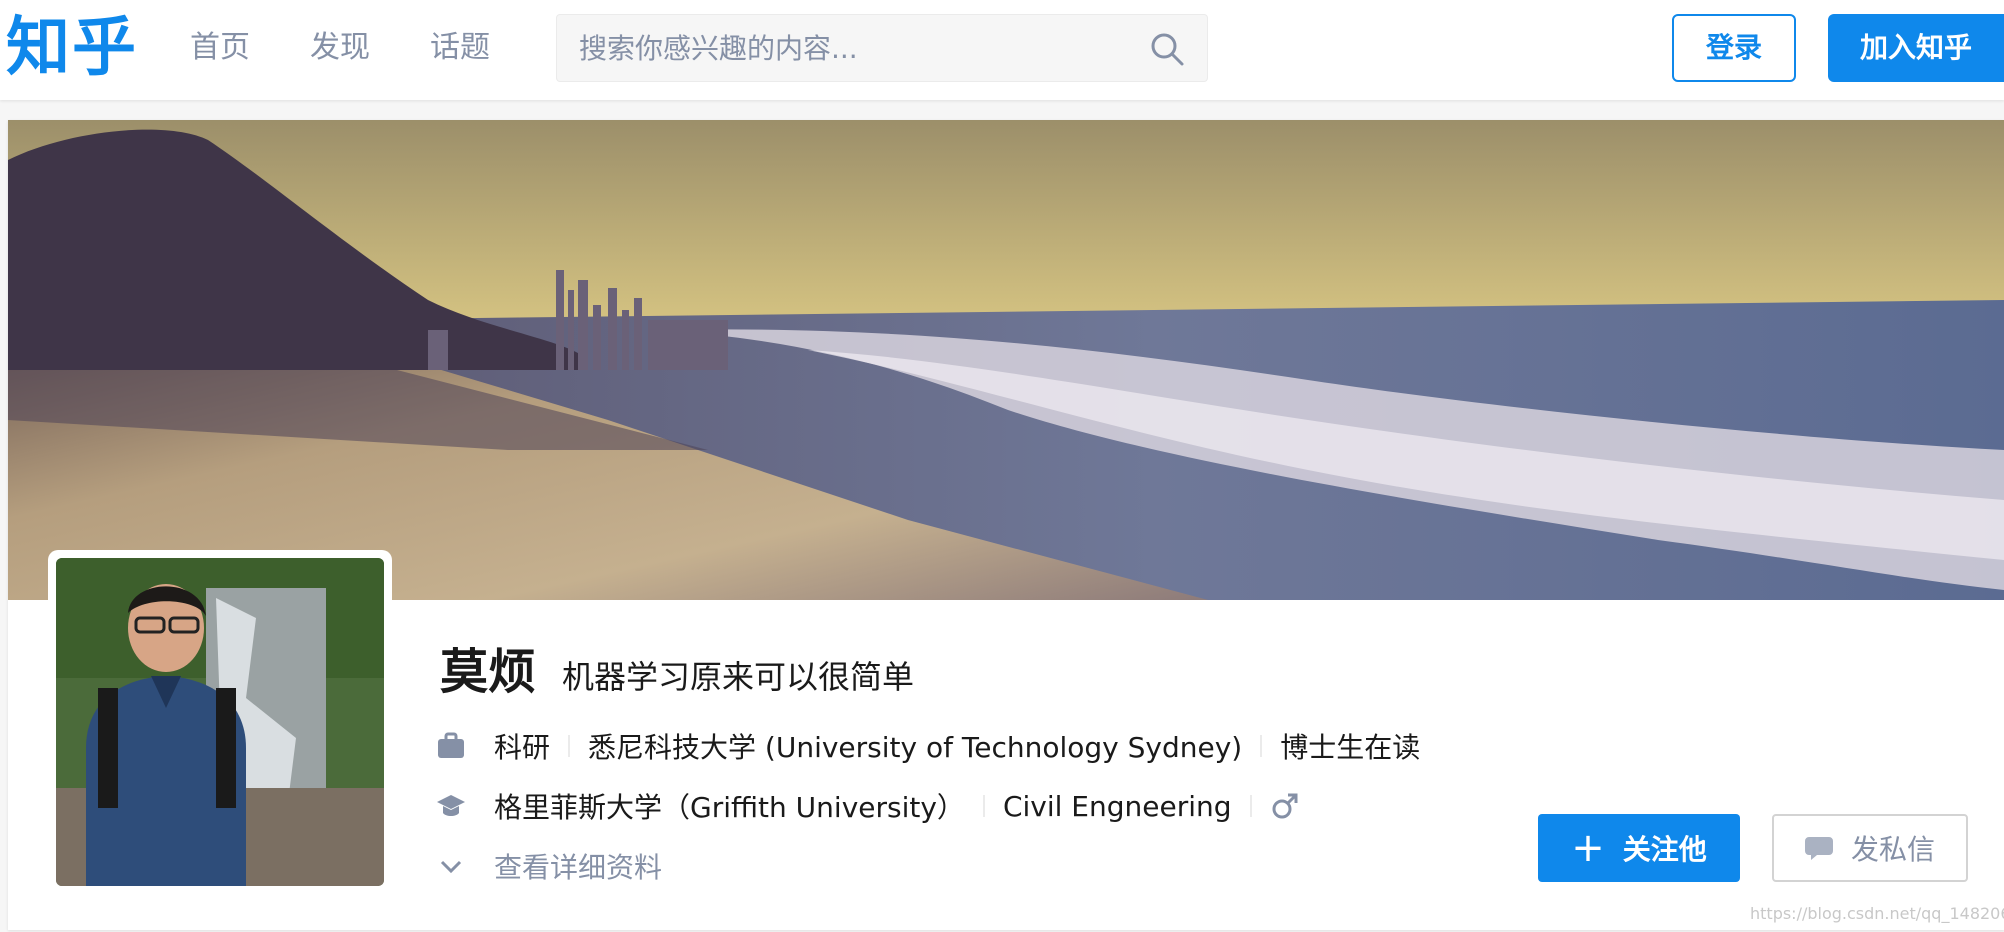 This screenshot has height=932, width=2004. What do you see at coordinates (1664, 849) in the screenshot?
I see `follow-label: 关注他` at bounding box center [1664, 849].